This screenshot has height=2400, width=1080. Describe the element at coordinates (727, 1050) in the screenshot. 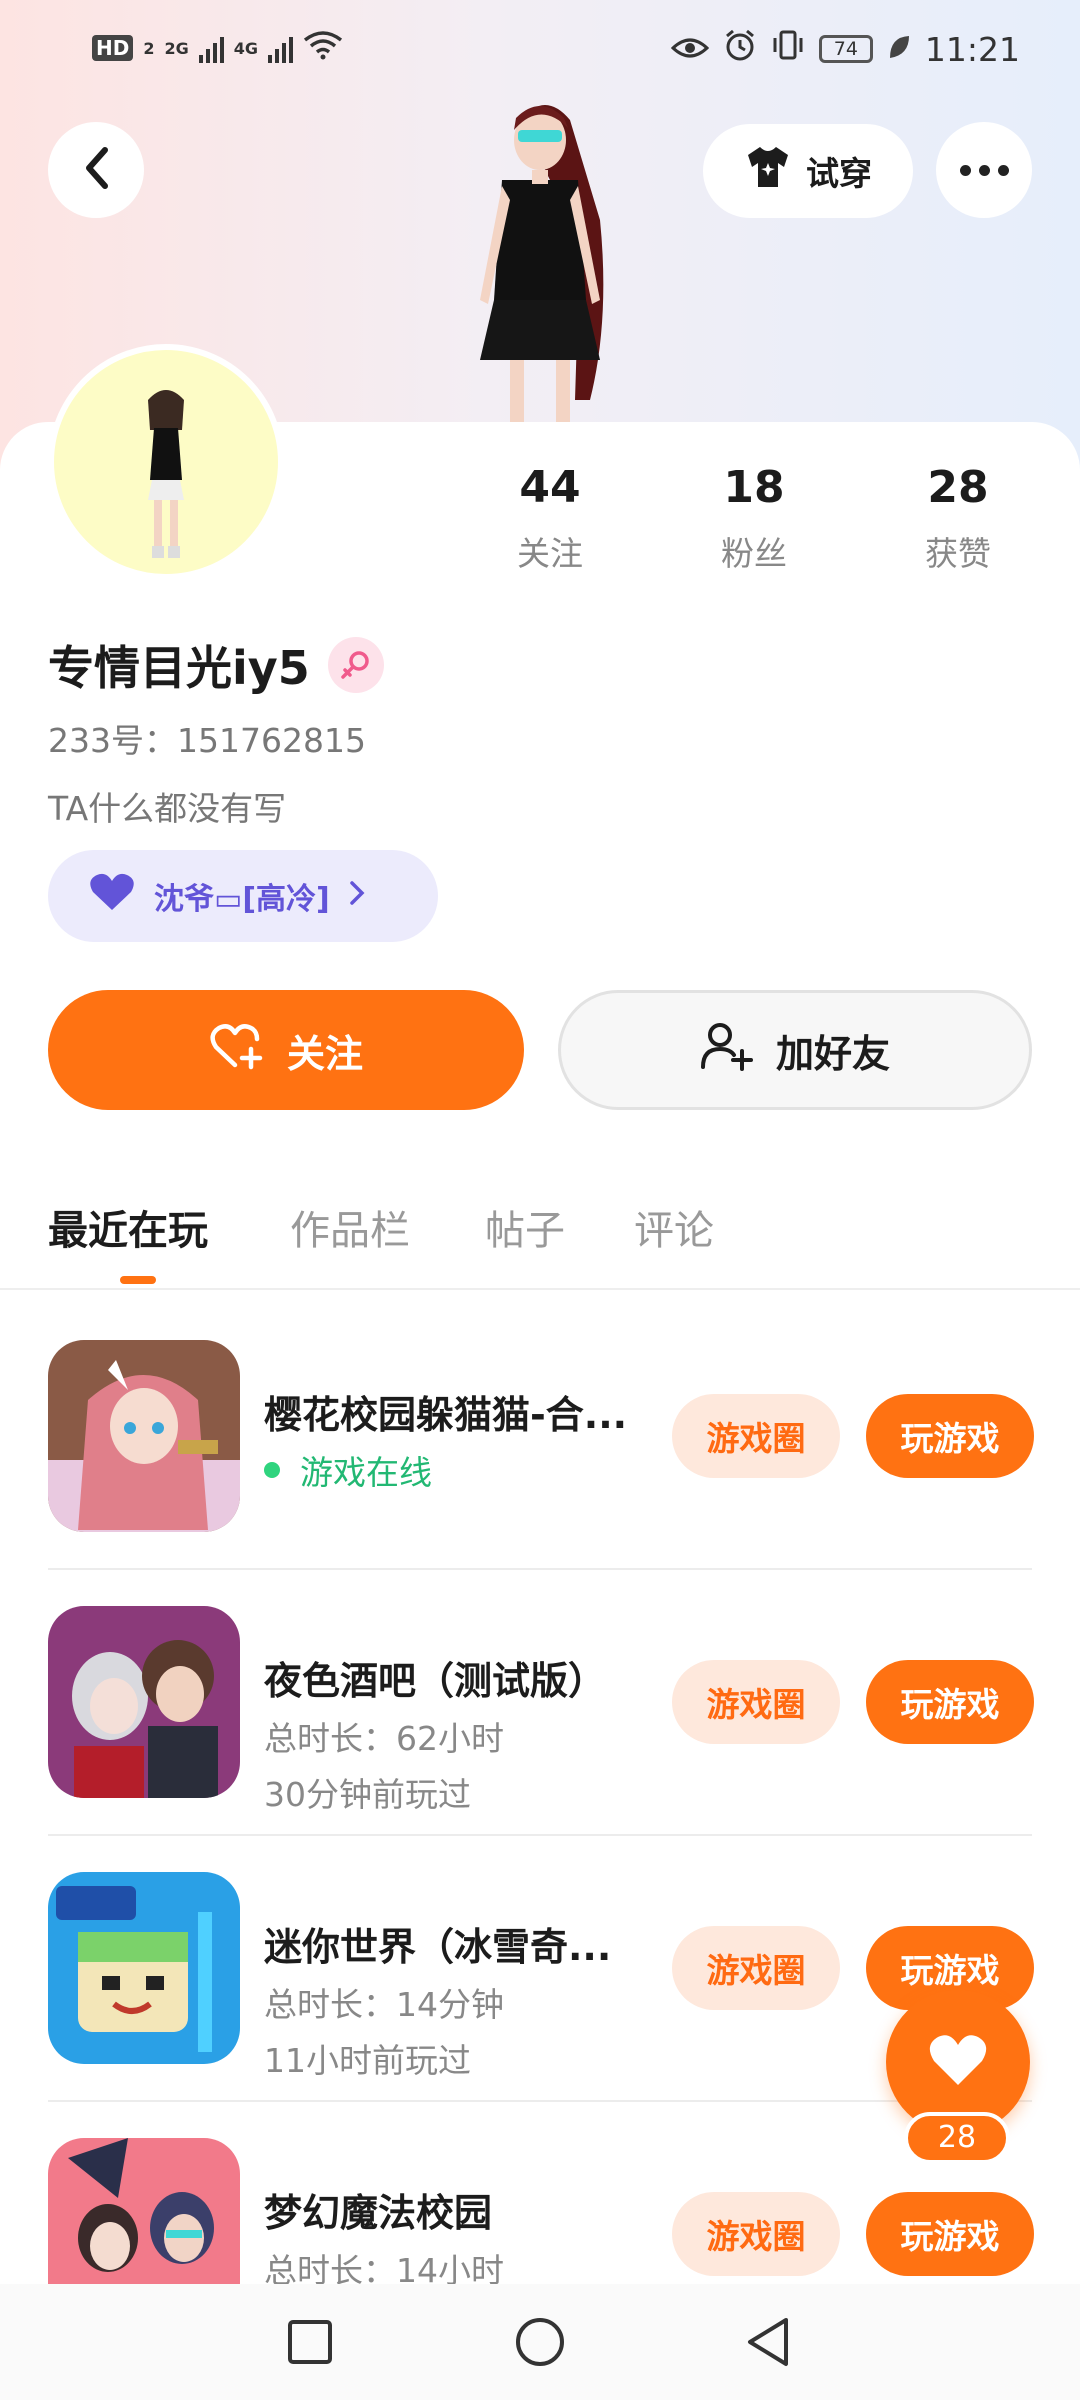

I see `user-add-icon` at that location.